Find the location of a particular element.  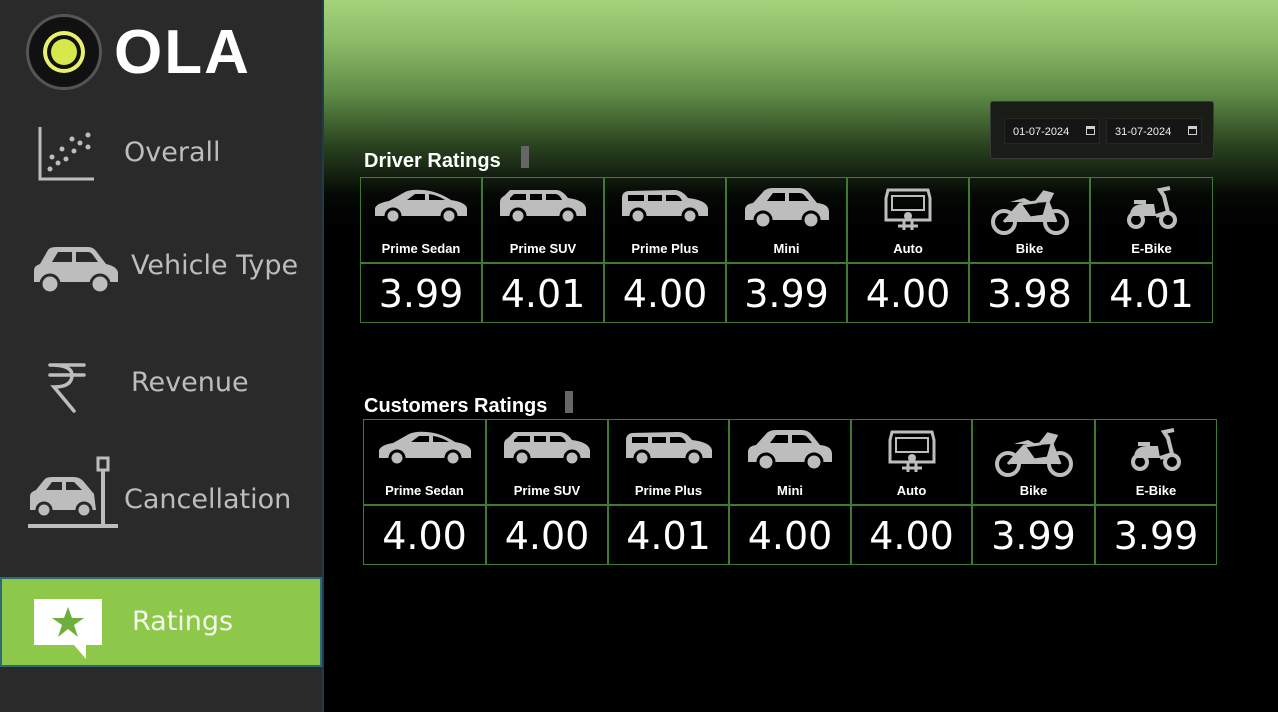

date-range-picker: 01-07-2024 31-07-2024 is located at coordinates (1102, 130).